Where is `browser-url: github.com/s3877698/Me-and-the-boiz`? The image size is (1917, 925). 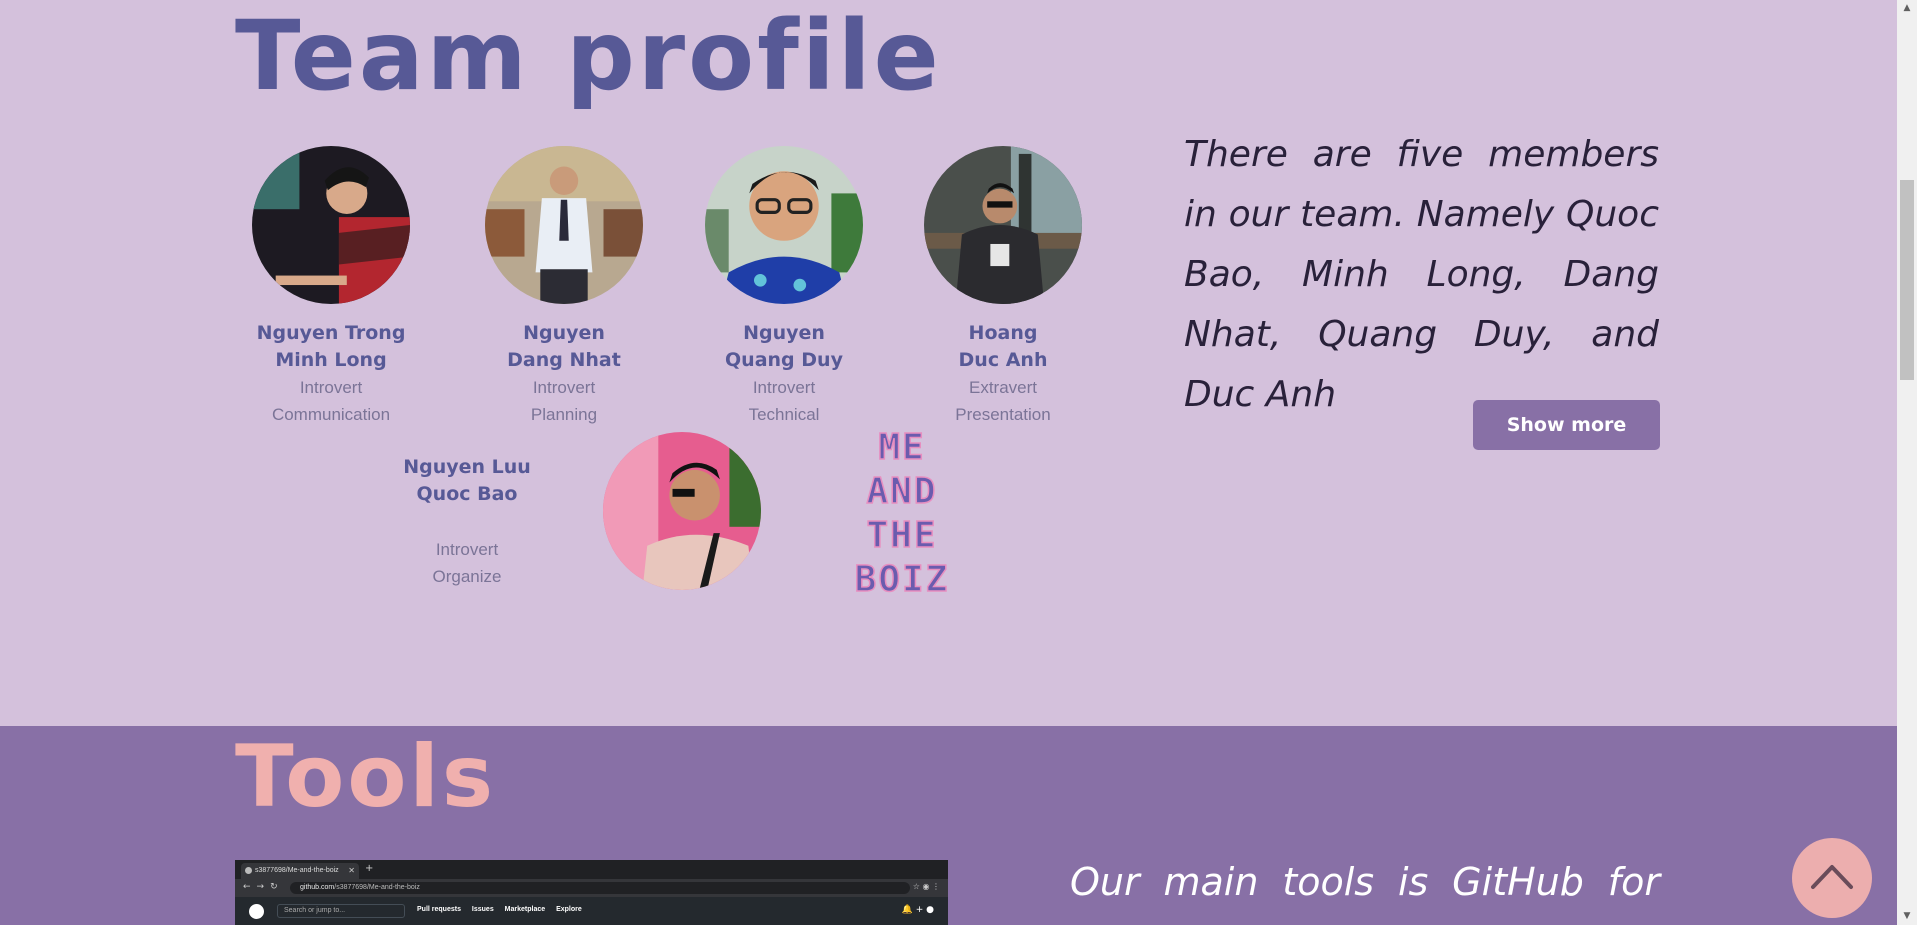
browser-url: github.com/s3877698/Me-and-the-boiz is located at coordinates (600, 888).